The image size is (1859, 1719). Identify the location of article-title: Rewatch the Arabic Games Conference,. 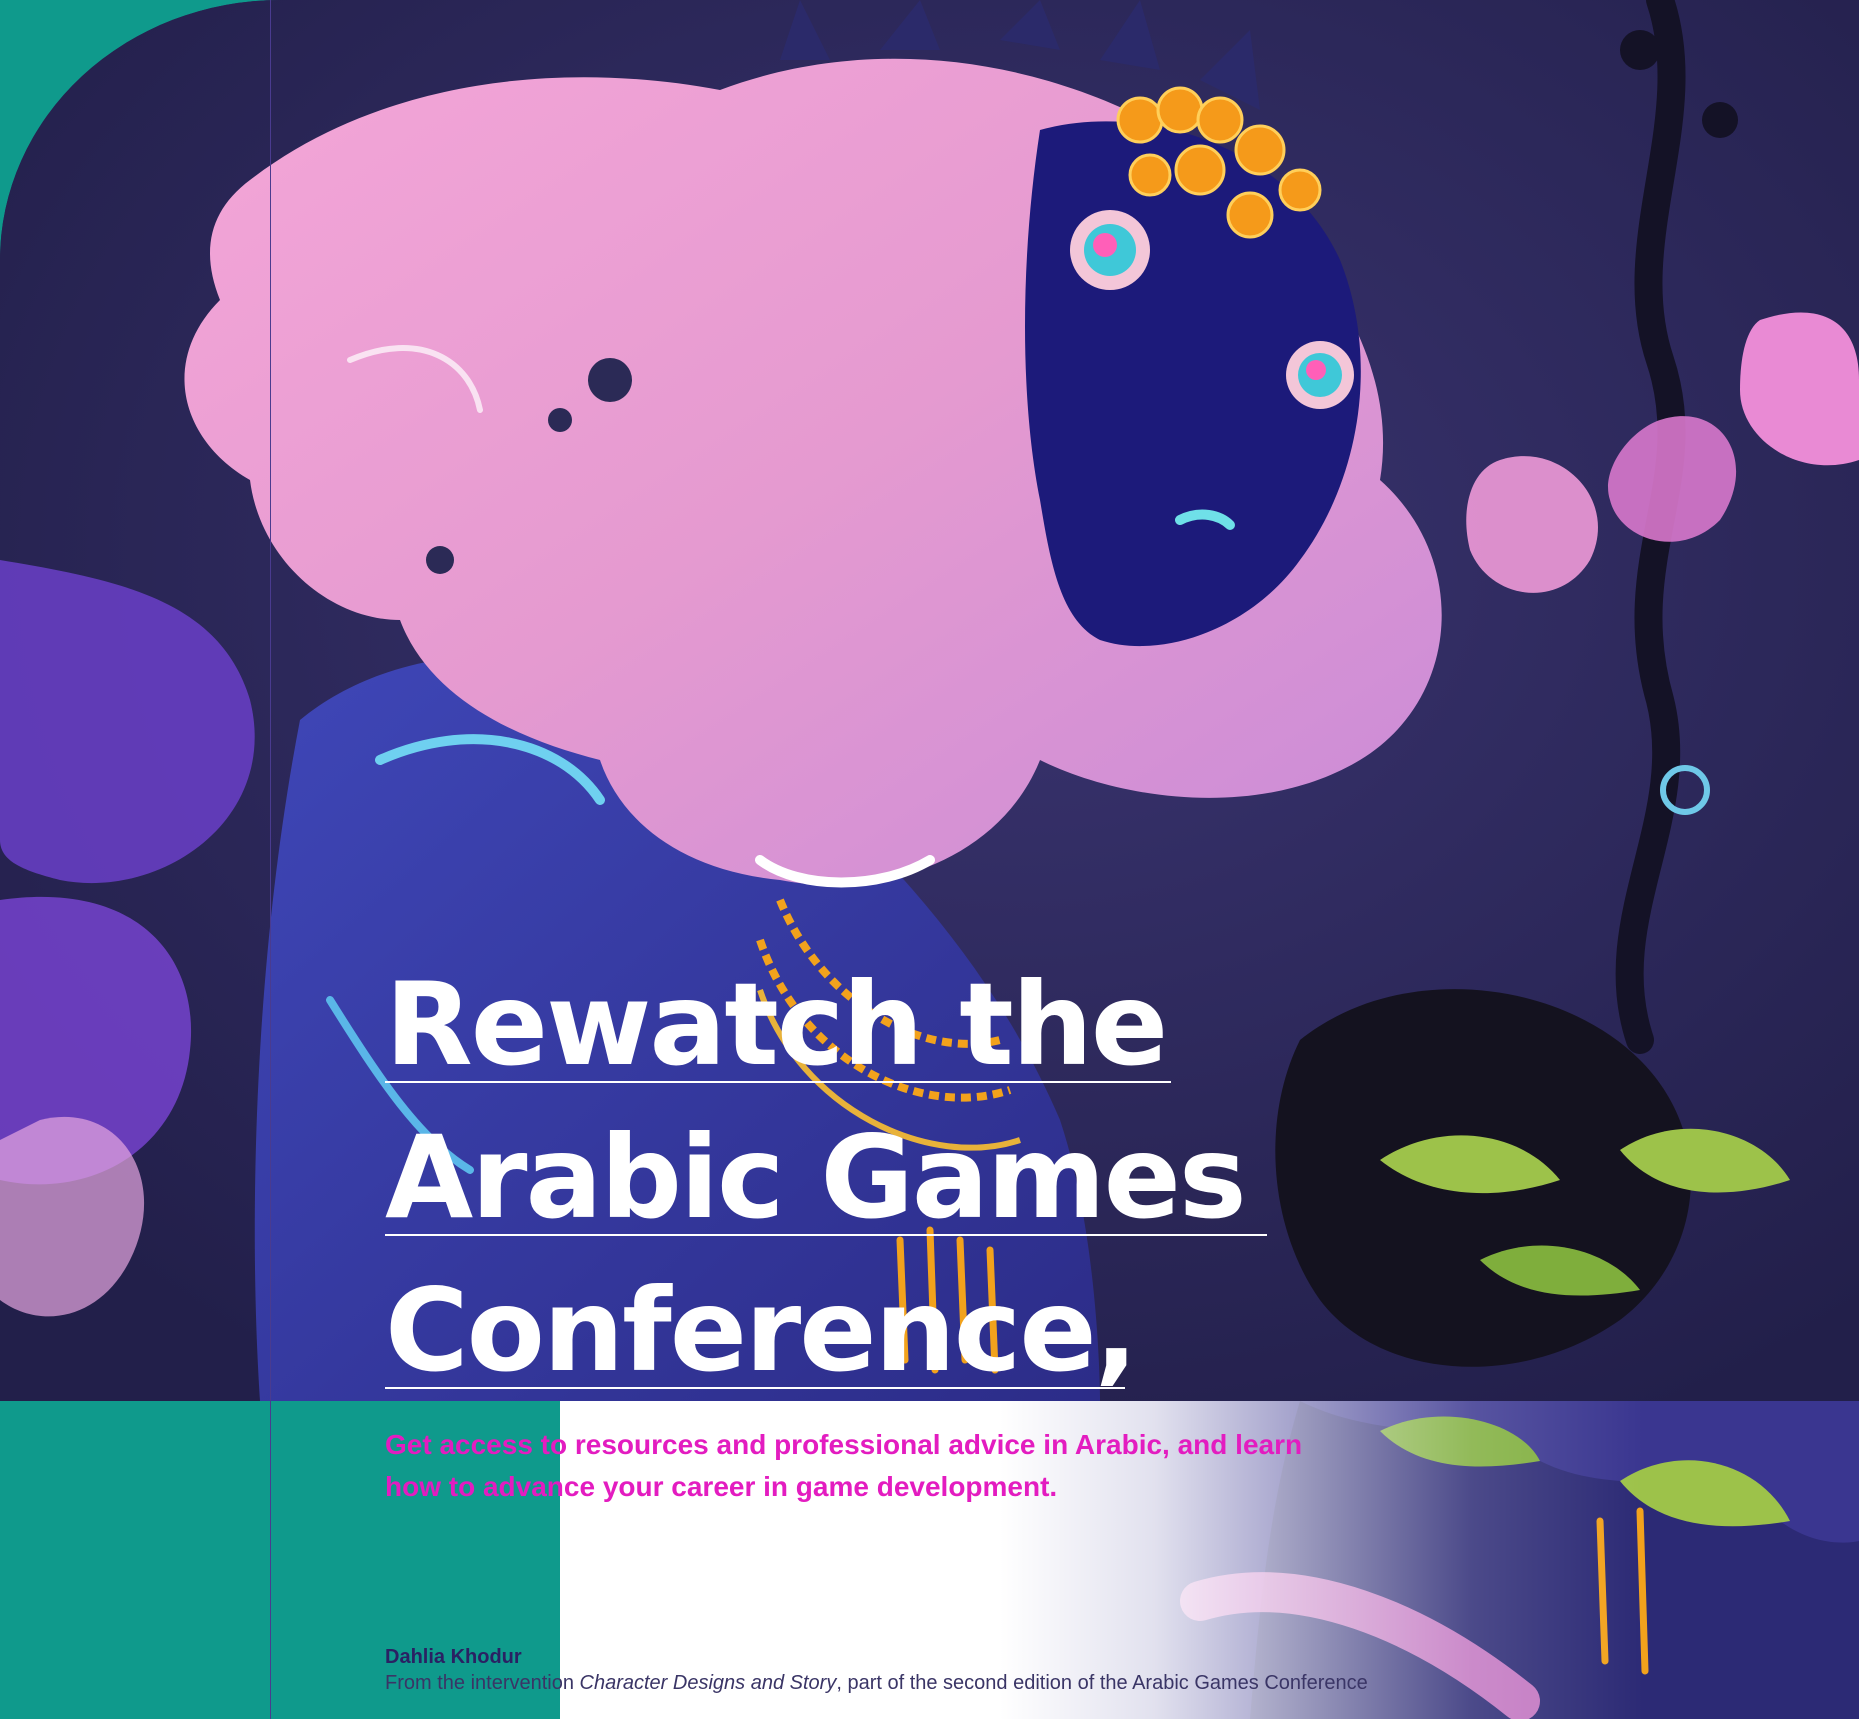
(835, 1177).